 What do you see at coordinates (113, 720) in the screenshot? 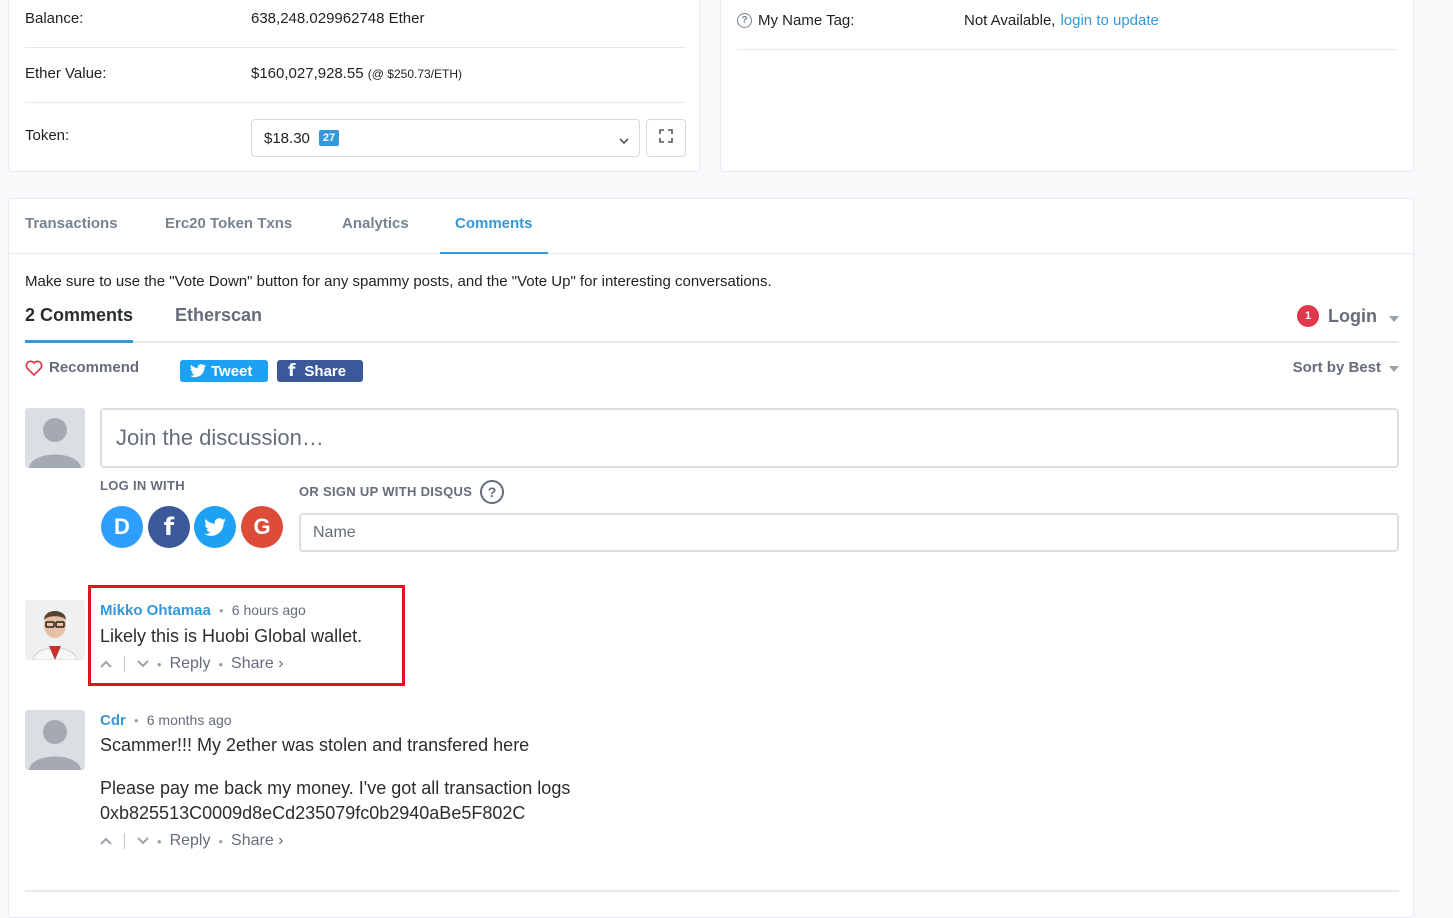
I see `comment-author: Cdr` at bounding box center [113, 720].